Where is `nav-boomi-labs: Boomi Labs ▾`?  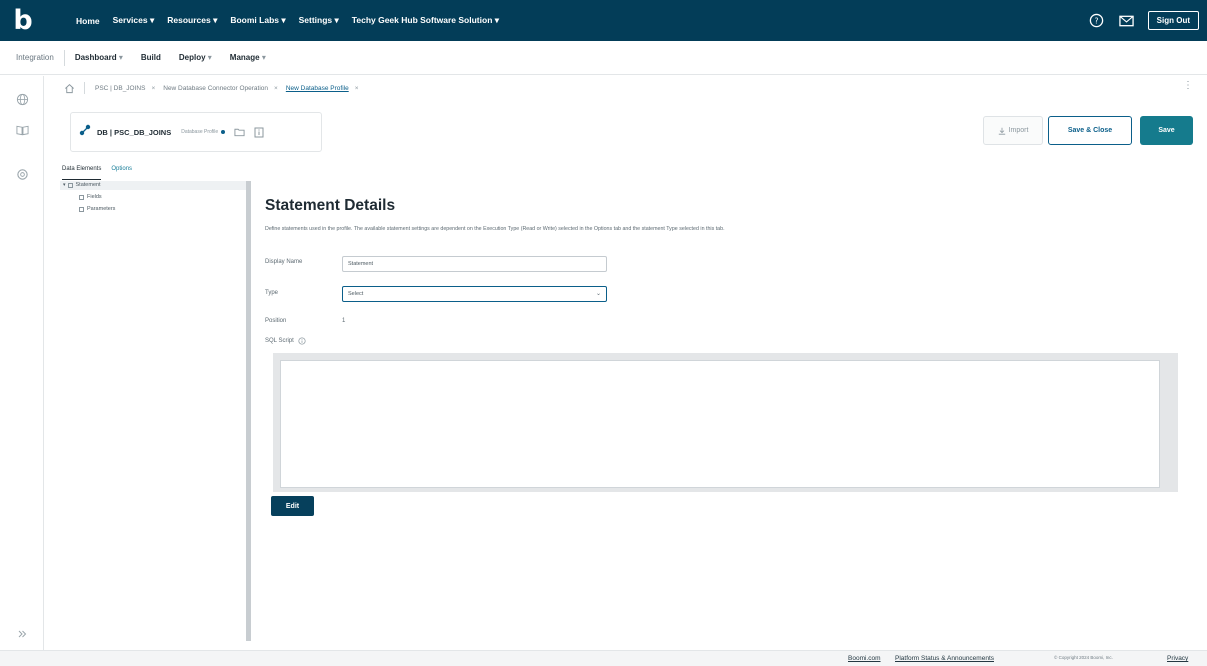 nav-boomi-labs: Boomi Labs ▾ is located at coordinates (257, 20).